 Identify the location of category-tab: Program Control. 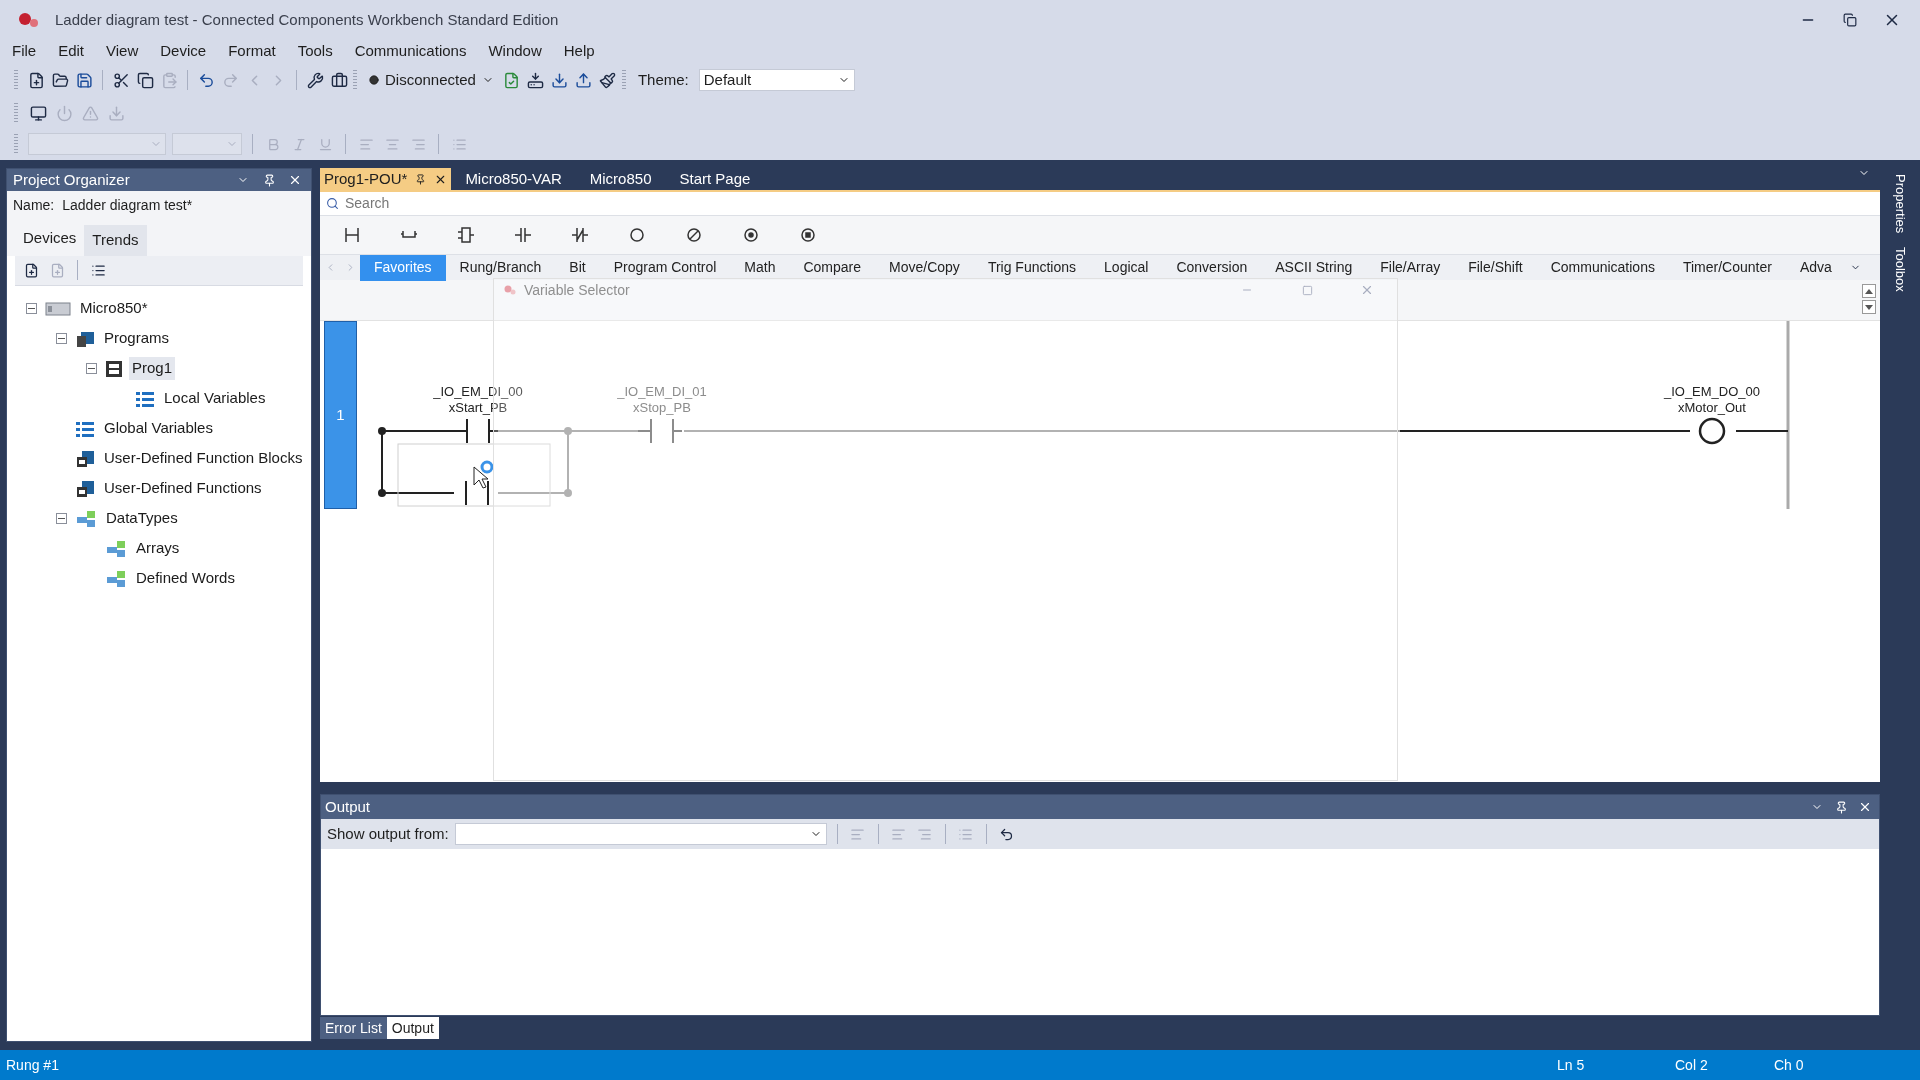
(665, 267).